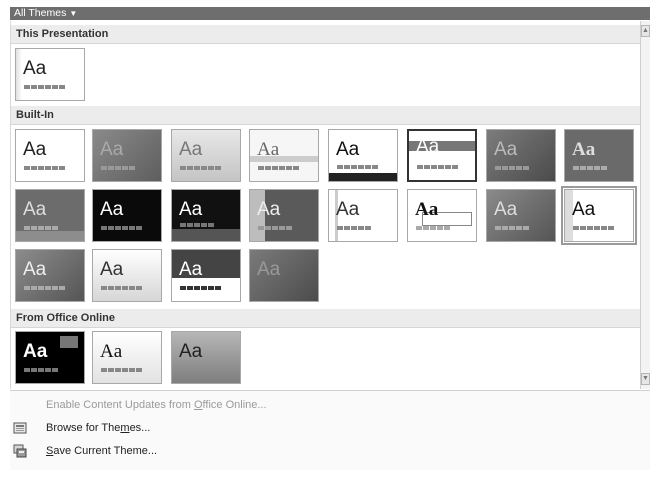  I want to click on theme-verve: Aa, so click(284, 275).